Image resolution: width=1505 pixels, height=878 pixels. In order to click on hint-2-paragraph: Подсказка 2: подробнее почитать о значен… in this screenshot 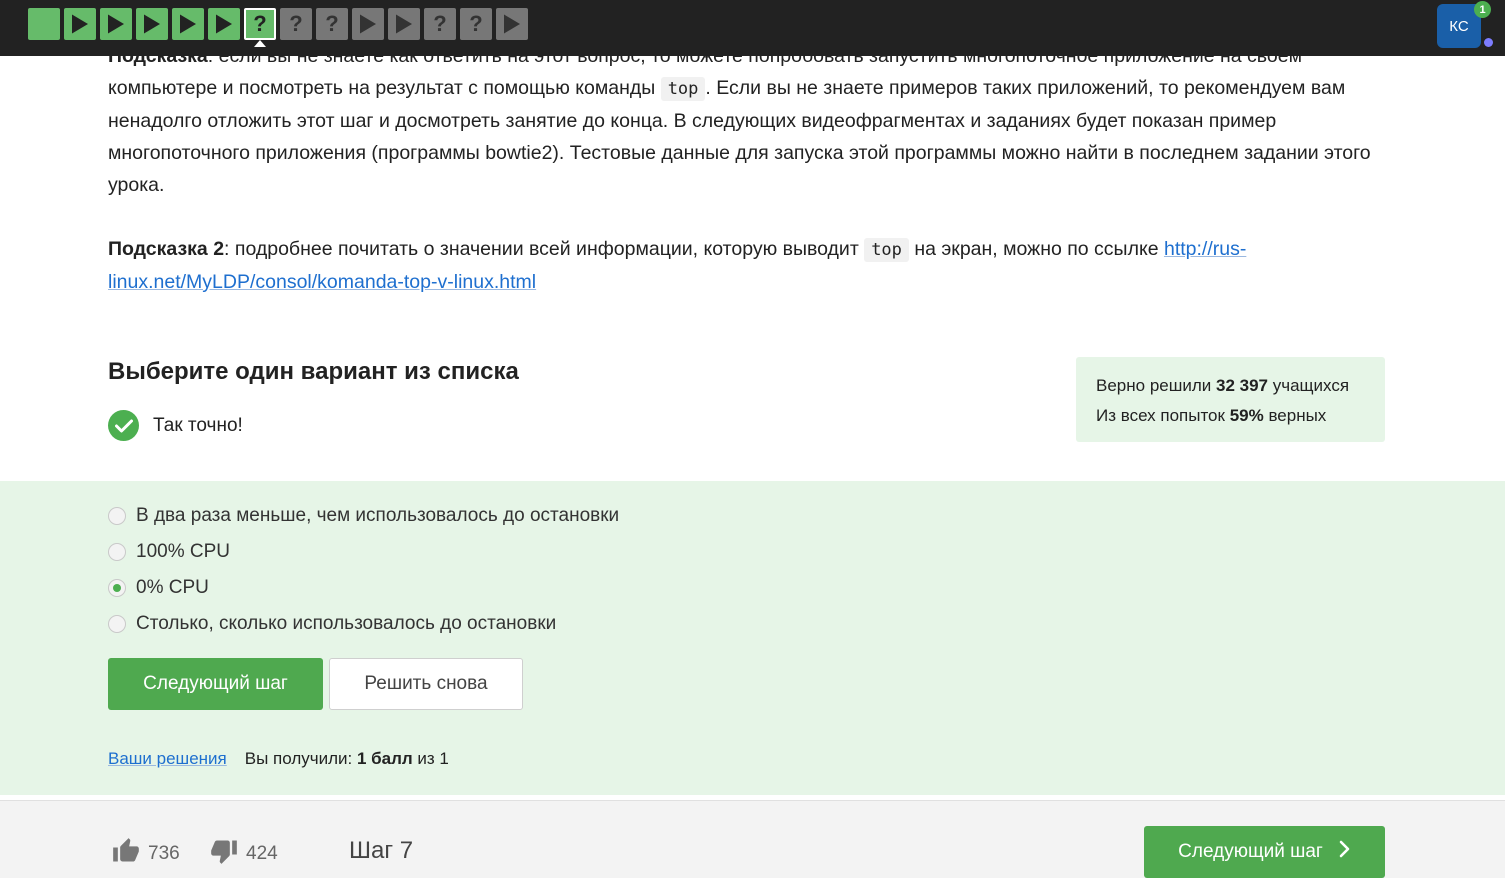, I will do `click(748, 265)`.